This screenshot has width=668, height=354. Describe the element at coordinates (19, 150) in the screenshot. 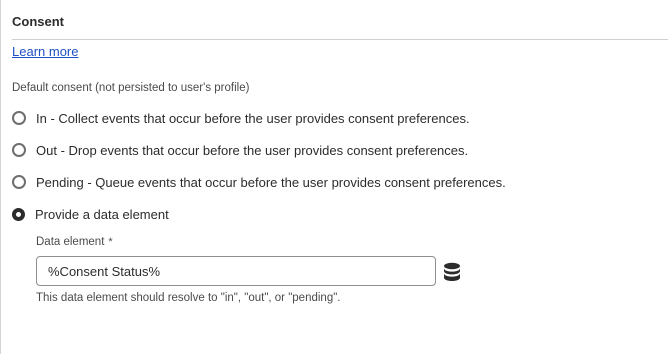

I see `radio-button-out` at that location.